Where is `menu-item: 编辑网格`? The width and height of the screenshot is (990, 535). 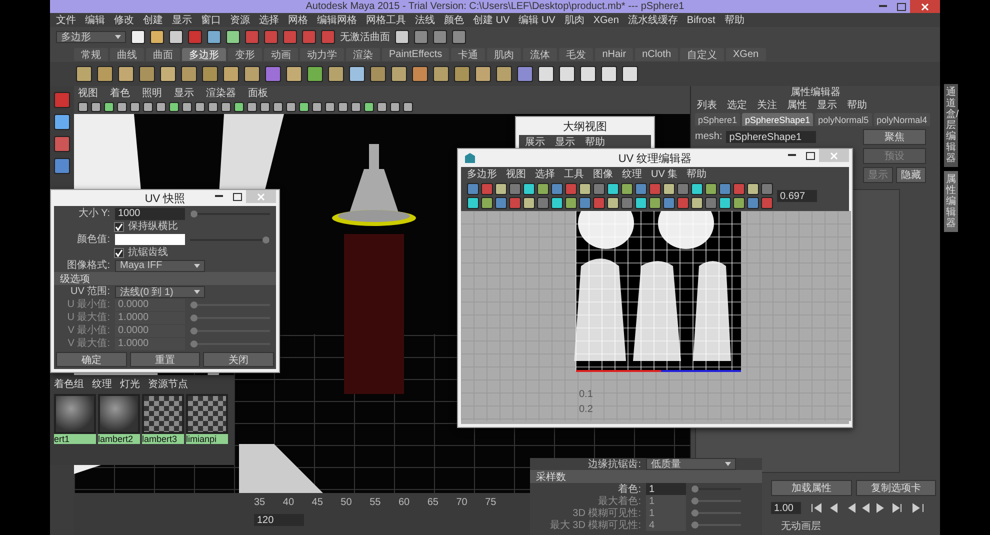 menu-item: 编辑网格 is located at coordinates (337, 20).